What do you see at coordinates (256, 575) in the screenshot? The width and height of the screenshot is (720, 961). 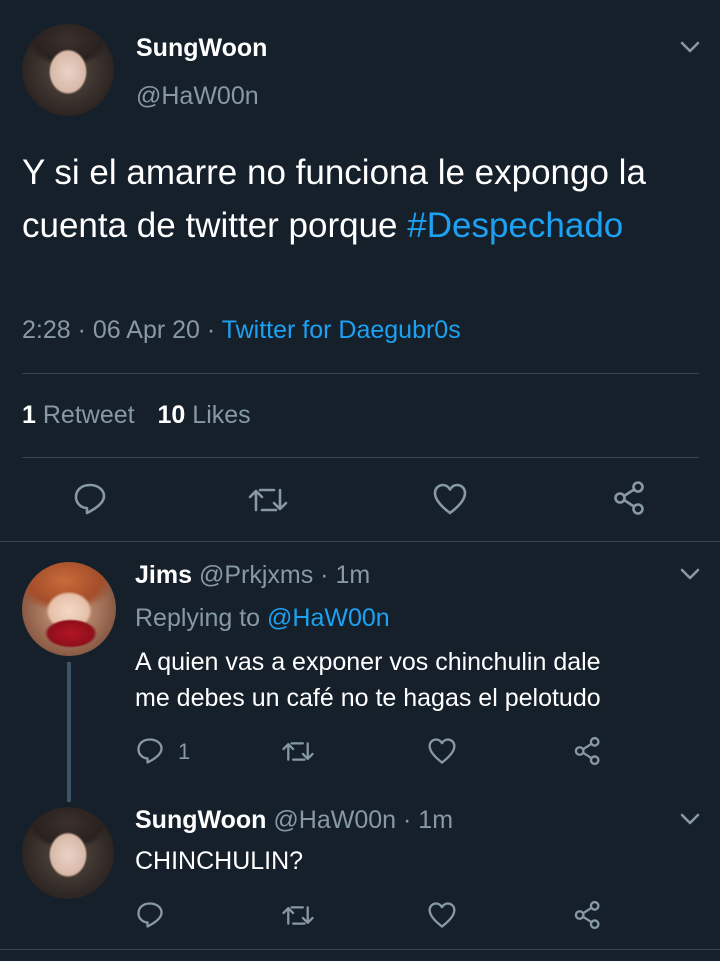 I see `user-handle: @Prkjxms` at bounding box center [256, 575].